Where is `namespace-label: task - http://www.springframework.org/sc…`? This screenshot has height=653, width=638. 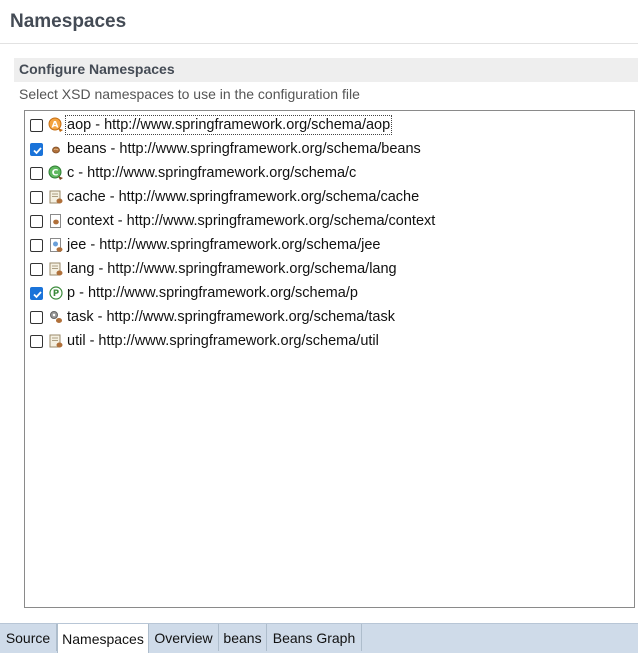
namespace-label: task - http://www.springframework.org/sc… is located at coordinates (231, 317).